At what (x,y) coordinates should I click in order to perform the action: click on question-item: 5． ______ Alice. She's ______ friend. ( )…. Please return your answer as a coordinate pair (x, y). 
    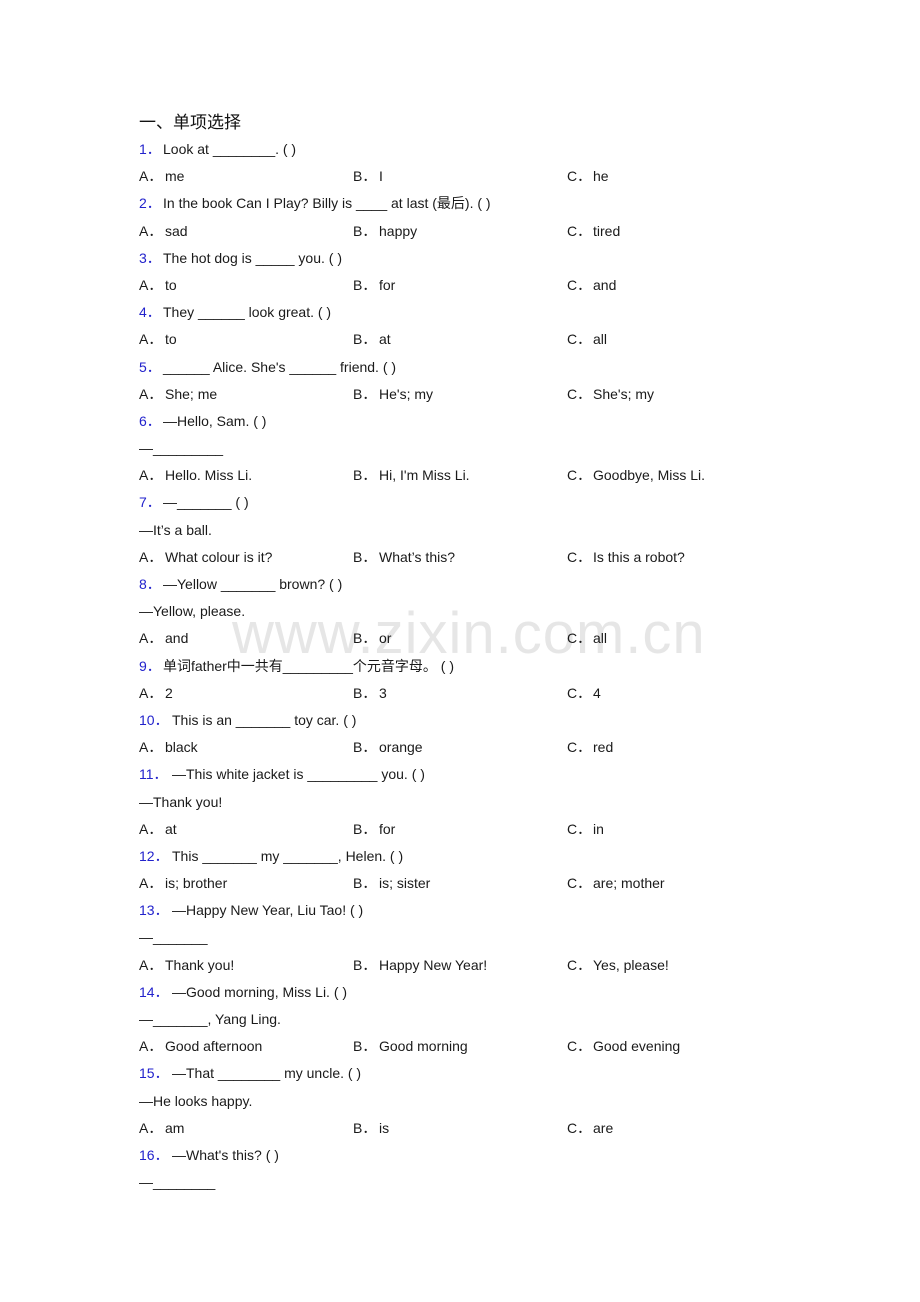
    Looking at the image, I should click on (469, 381).